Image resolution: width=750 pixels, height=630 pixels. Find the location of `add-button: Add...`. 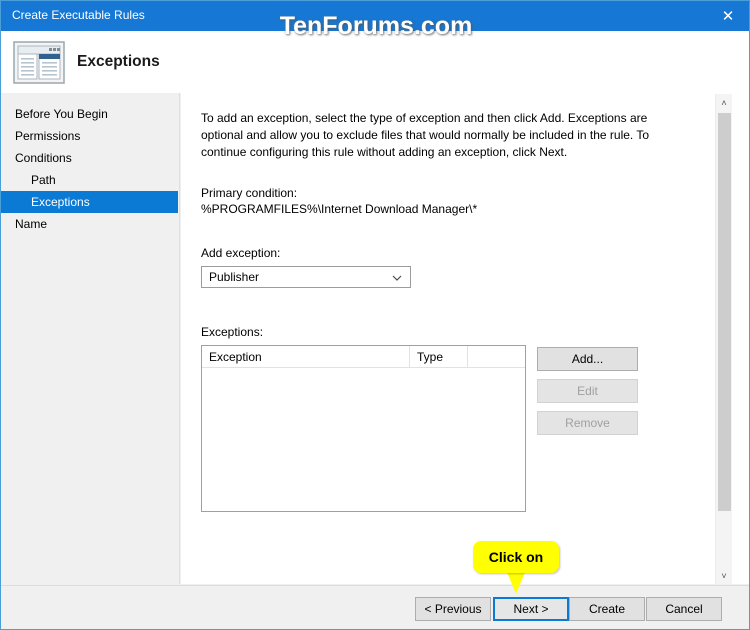

add-button: Add... is located at coordinates (587, 359).